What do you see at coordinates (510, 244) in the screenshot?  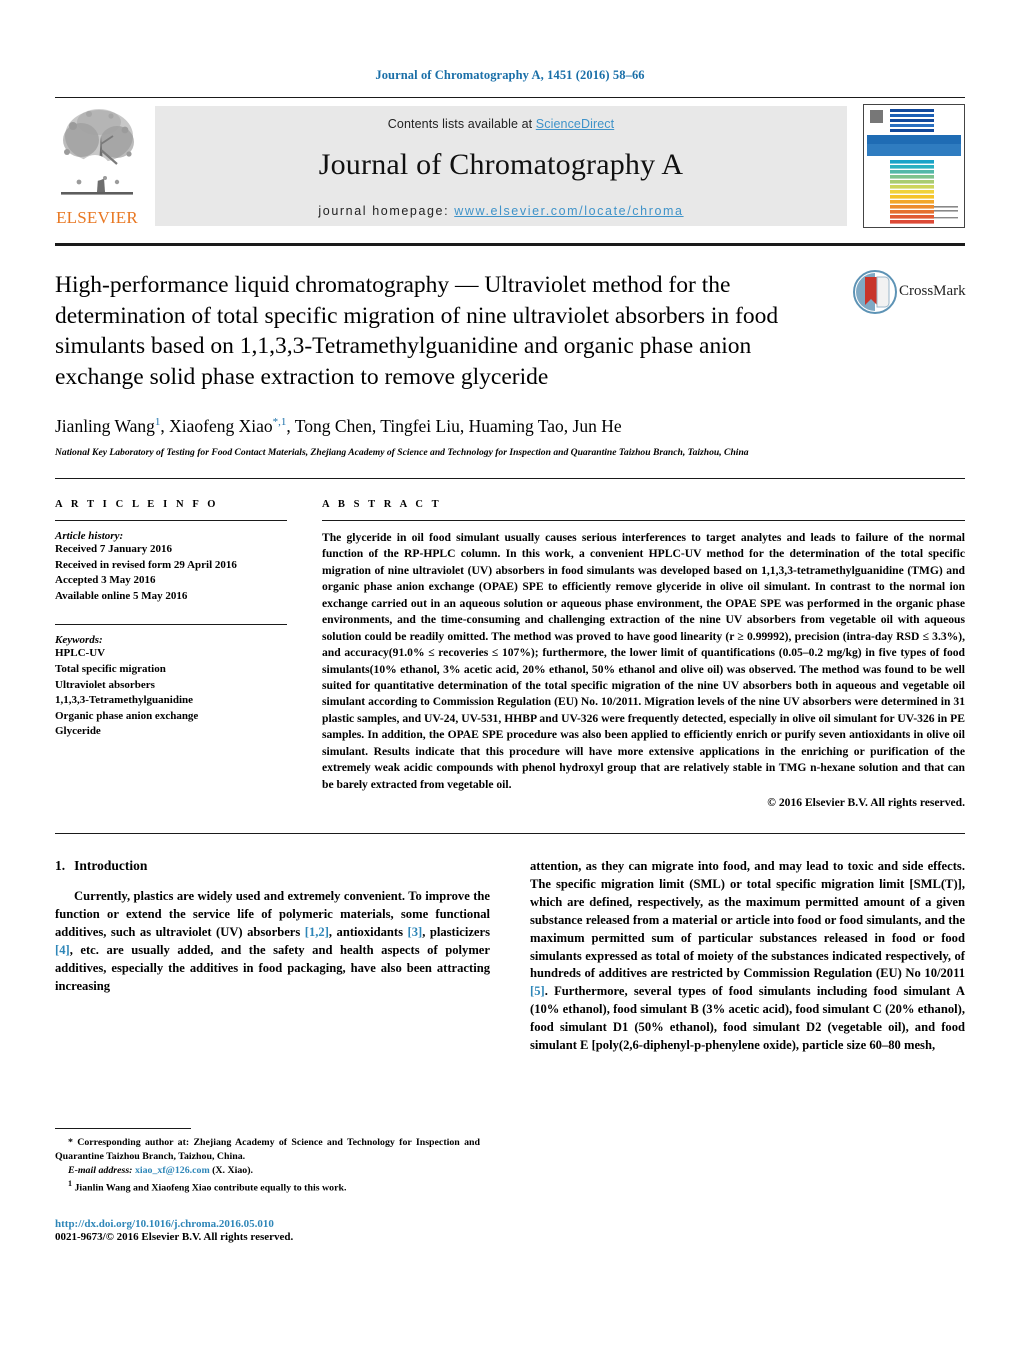 I see `banner-bottom-rule` at bounding box center [510, 244].